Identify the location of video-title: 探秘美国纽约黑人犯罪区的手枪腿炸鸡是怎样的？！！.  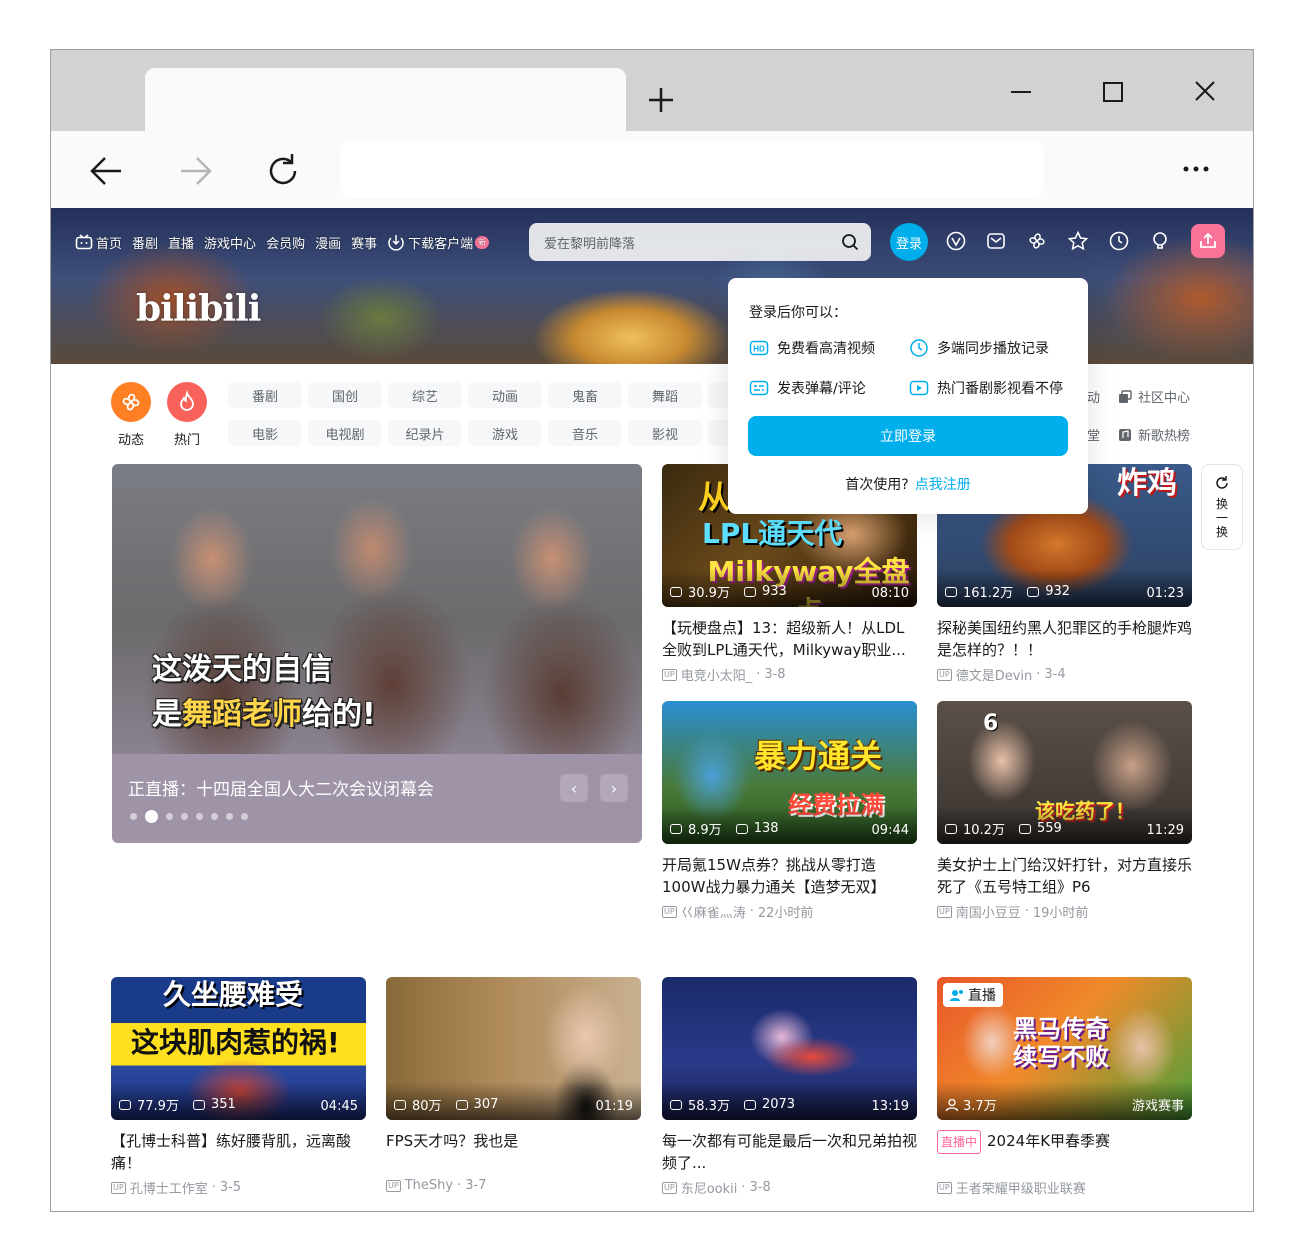
(1064, 639).